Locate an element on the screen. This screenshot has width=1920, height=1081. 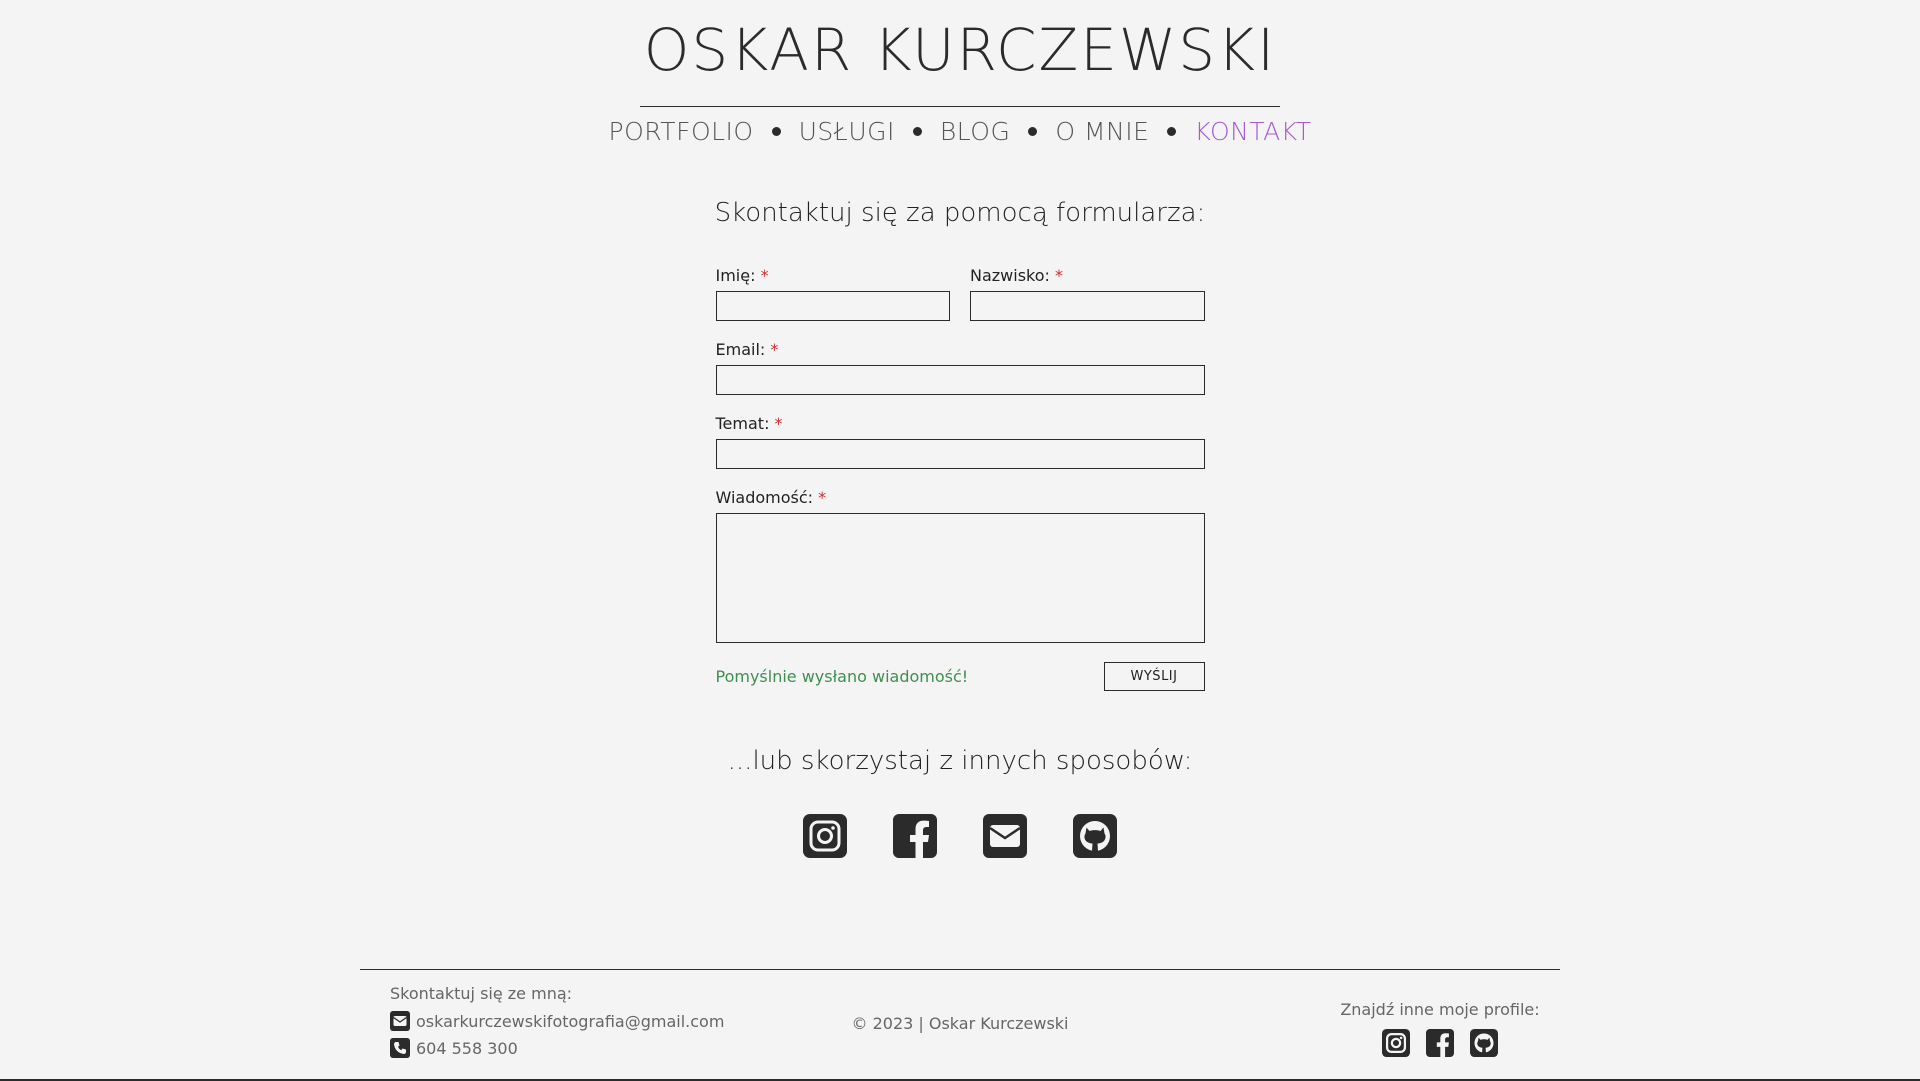
submit-button: WYŚLIJ is located at coordinates (1154, 676).